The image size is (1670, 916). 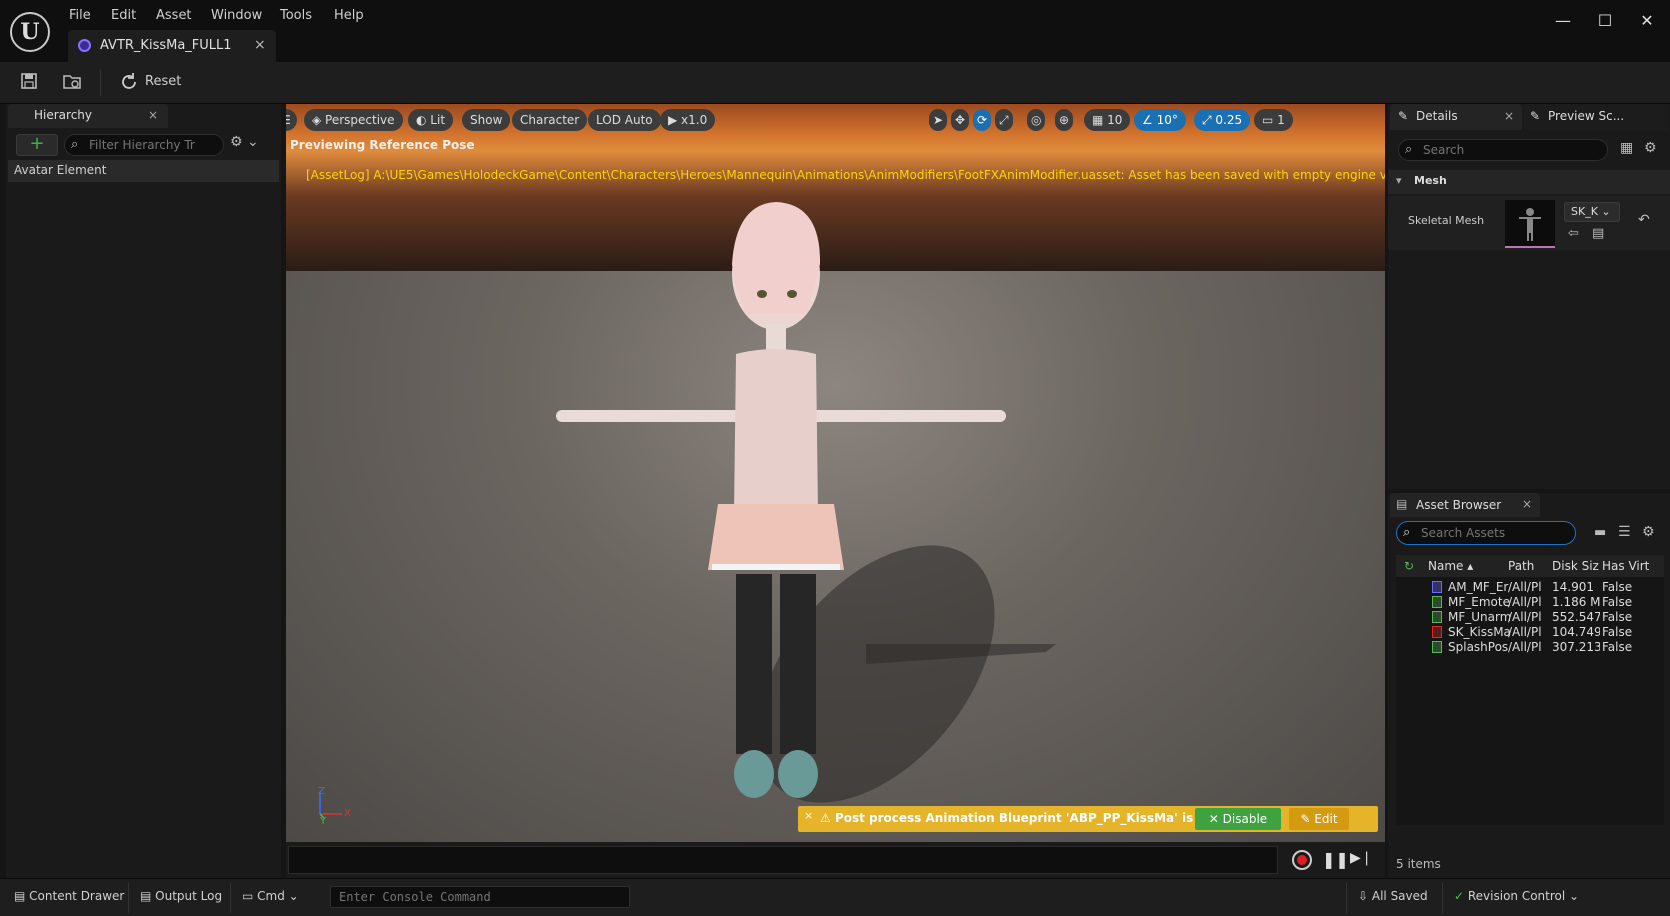 I want to click on table-row: MF_Emote/All/Pl 1.186 M False, so click(x=1530, y=602).